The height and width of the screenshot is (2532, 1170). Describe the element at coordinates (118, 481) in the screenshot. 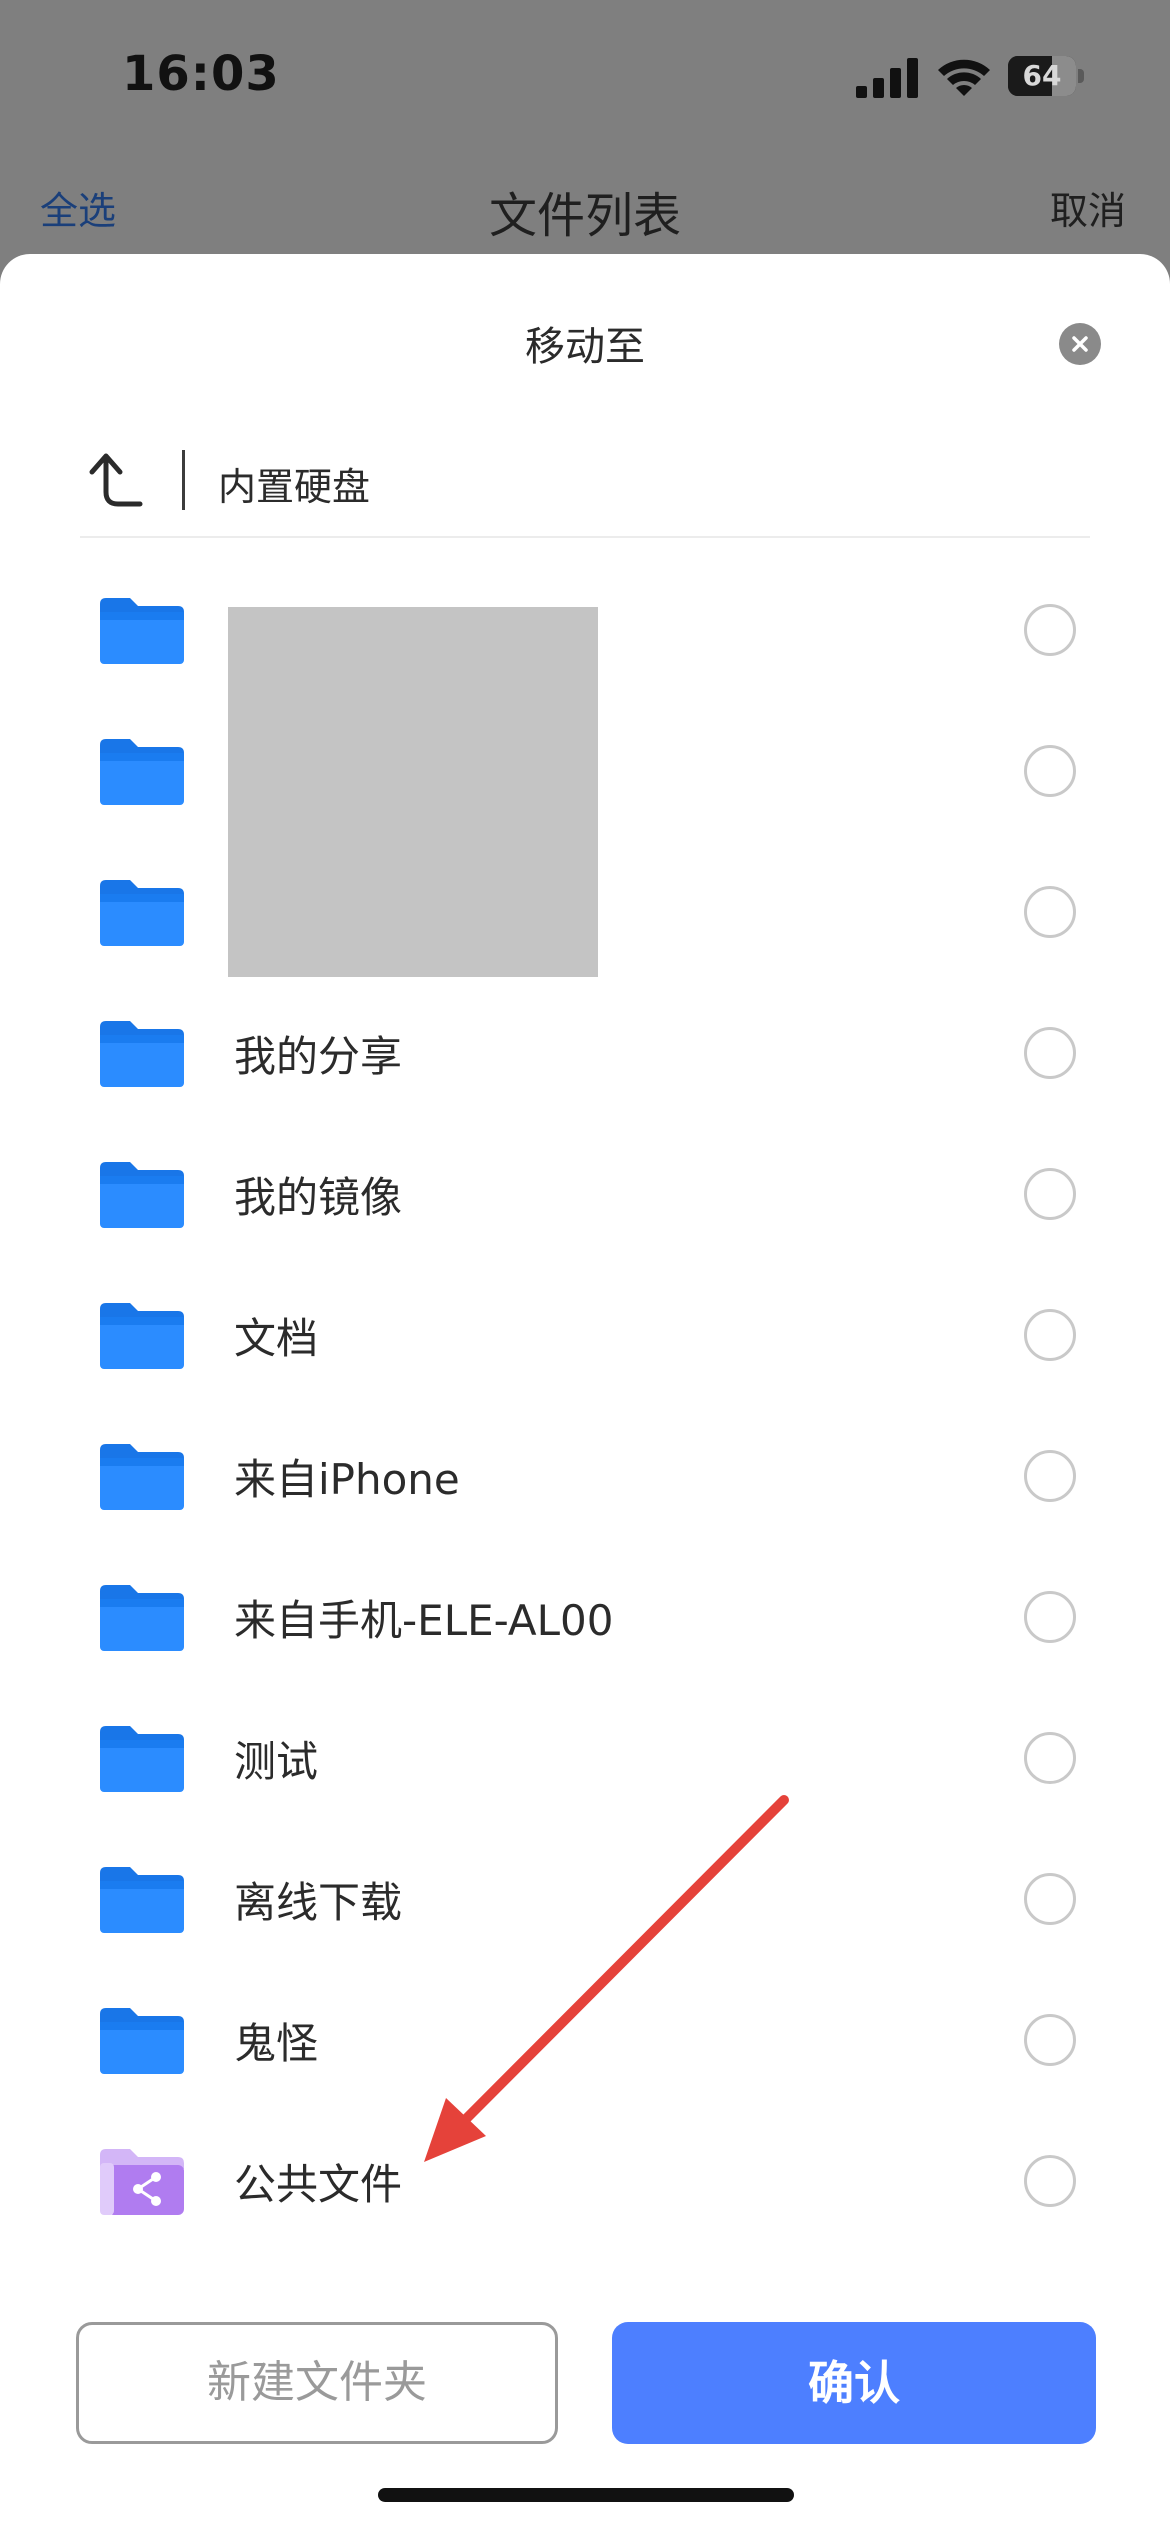

I see `parent-folder-icon` at that location.